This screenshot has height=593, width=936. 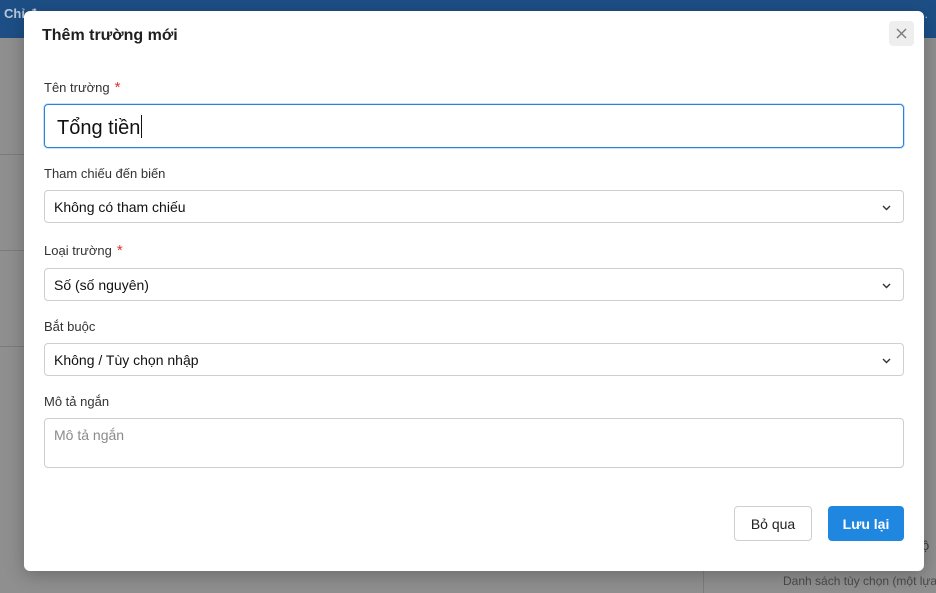 I want to click on description-textarea: Mô tả ngắn, so click(x=474, y=443).